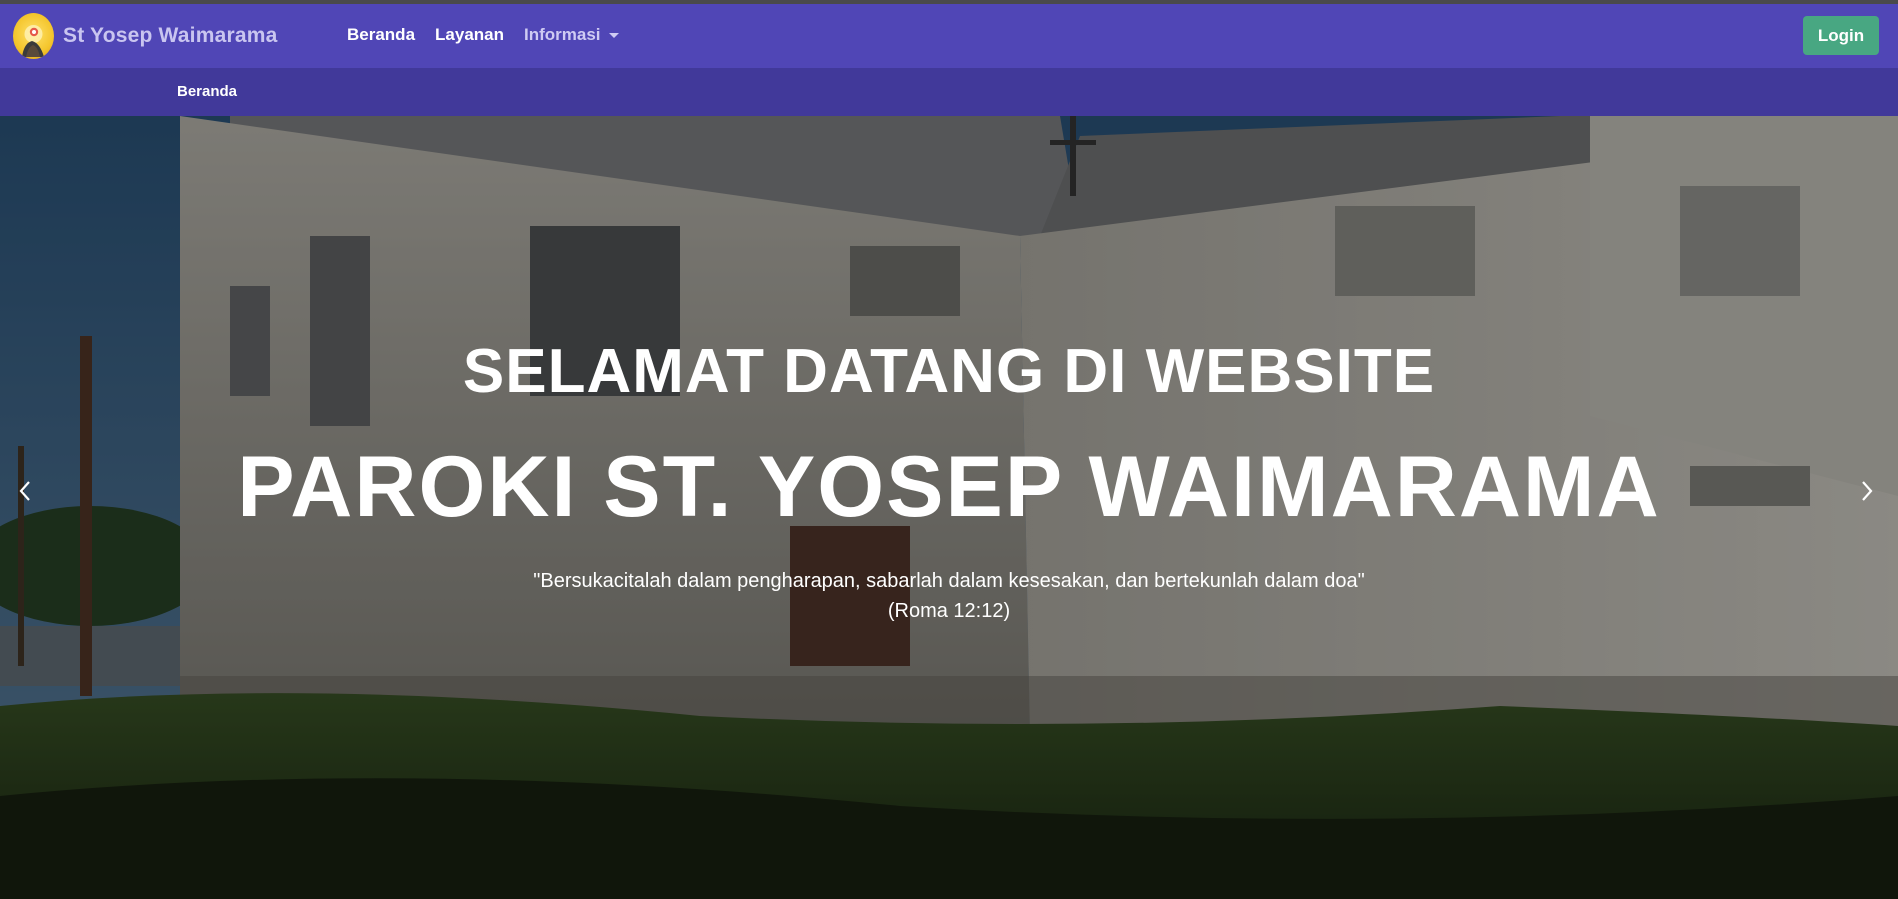  I want to click on chevron-left-icon, so click(24, 491).